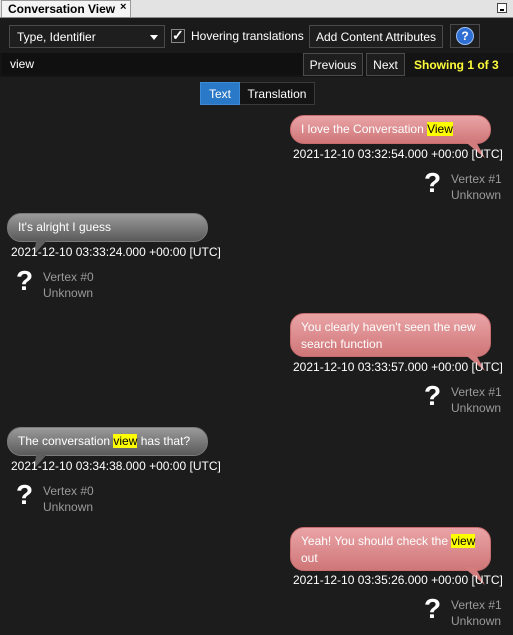 This screenshot has width=513, height=635. What do you see at coordinates (56, 37) in the screenshot?
I see `dropdown-value: Type, Identifier` at bounding box center [56, 37].